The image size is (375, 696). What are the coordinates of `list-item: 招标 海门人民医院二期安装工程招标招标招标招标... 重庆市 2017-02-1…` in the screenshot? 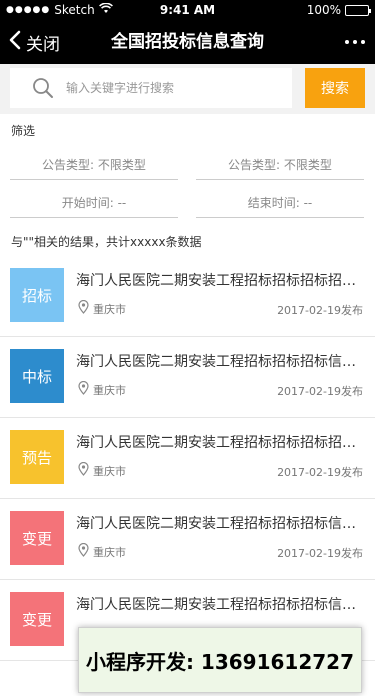 It's located at (187, 296).